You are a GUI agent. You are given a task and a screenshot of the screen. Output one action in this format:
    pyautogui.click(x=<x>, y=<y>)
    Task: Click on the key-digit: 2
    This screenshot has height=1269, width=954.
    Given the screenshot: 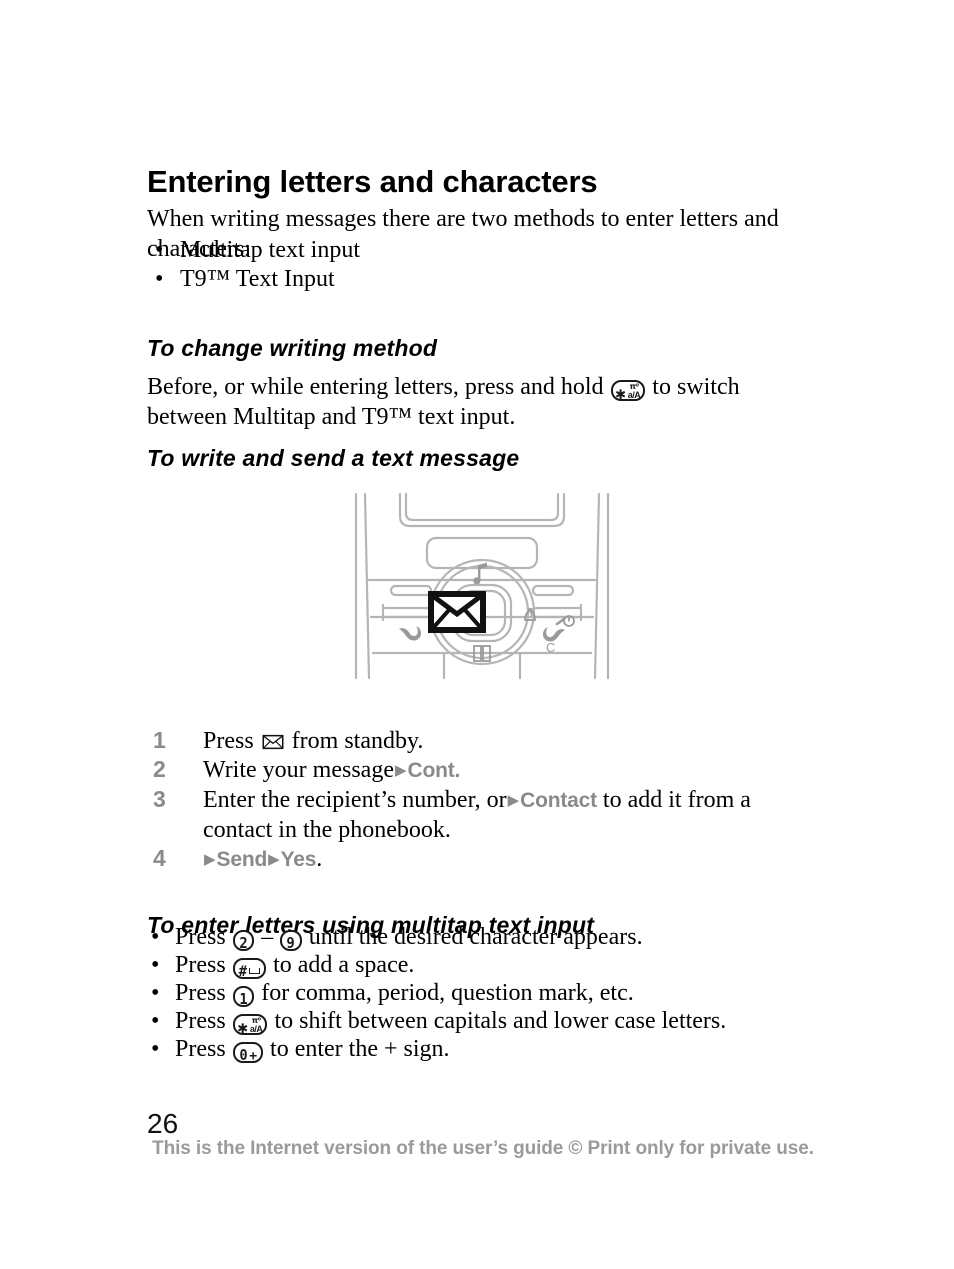 What is the action you would take?
    pyautogui.click(x=243, y=943)
    